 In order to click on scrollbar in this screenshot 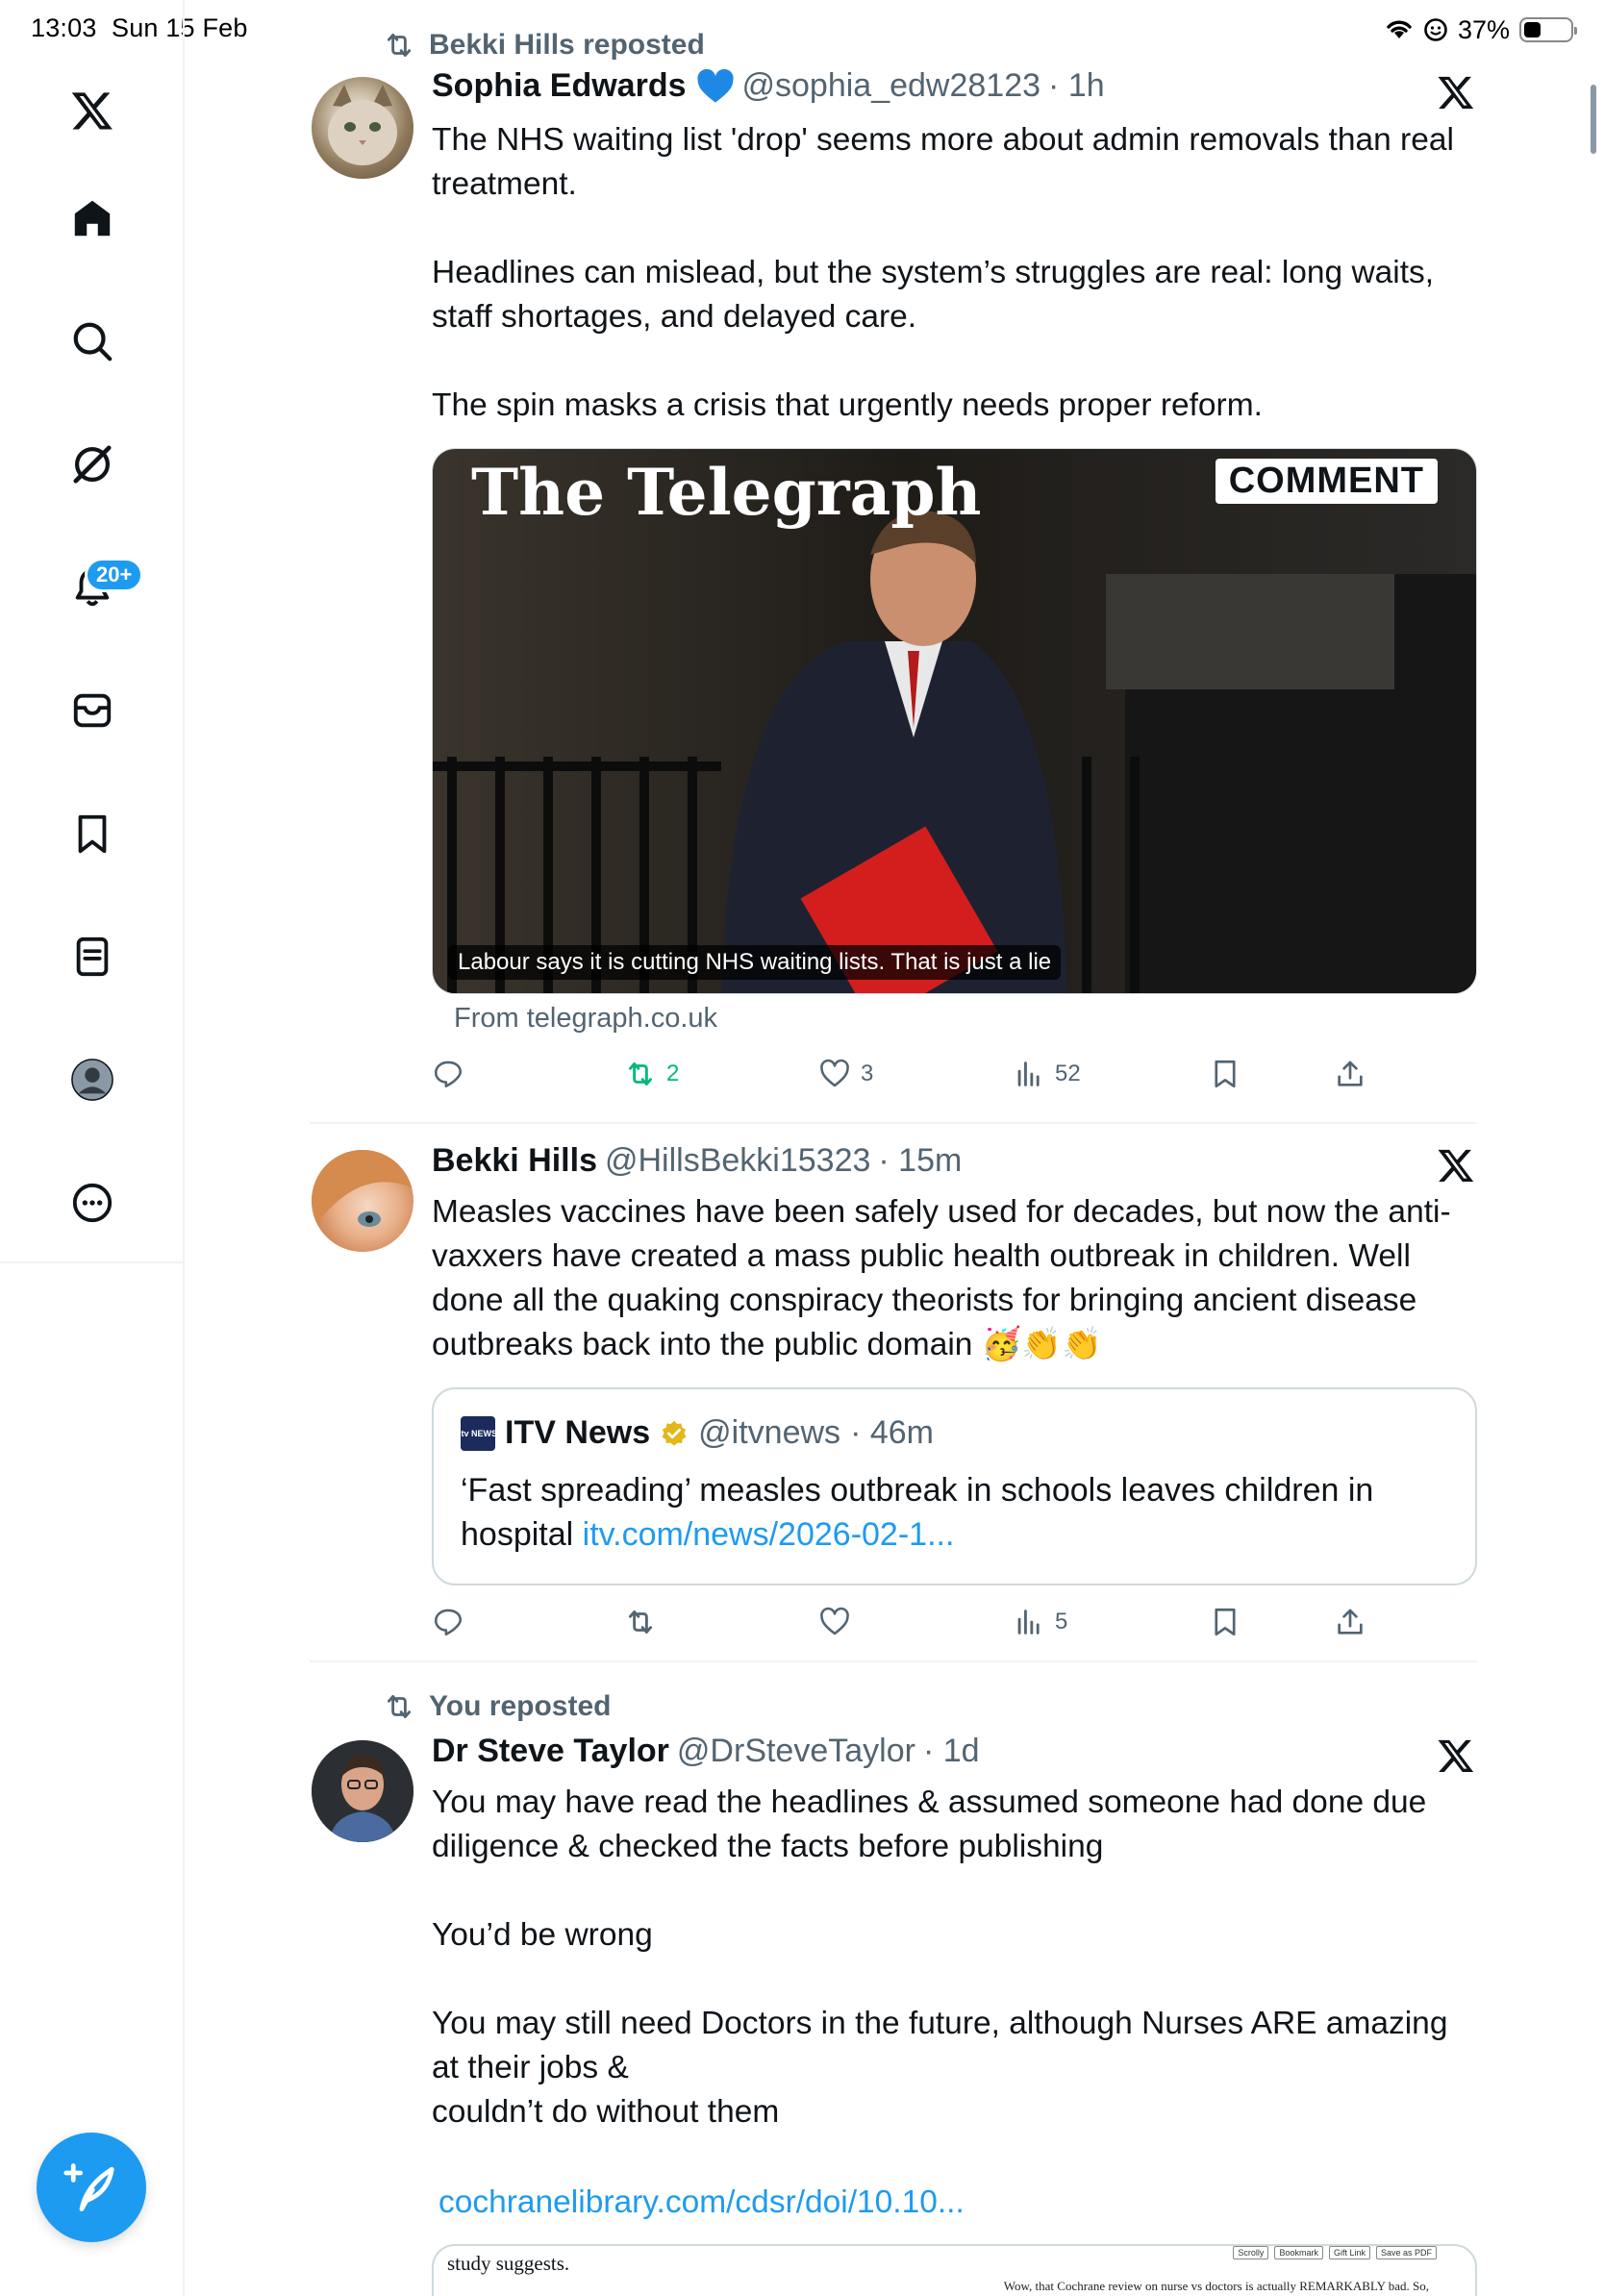, I will do `click(1593, 119)`.